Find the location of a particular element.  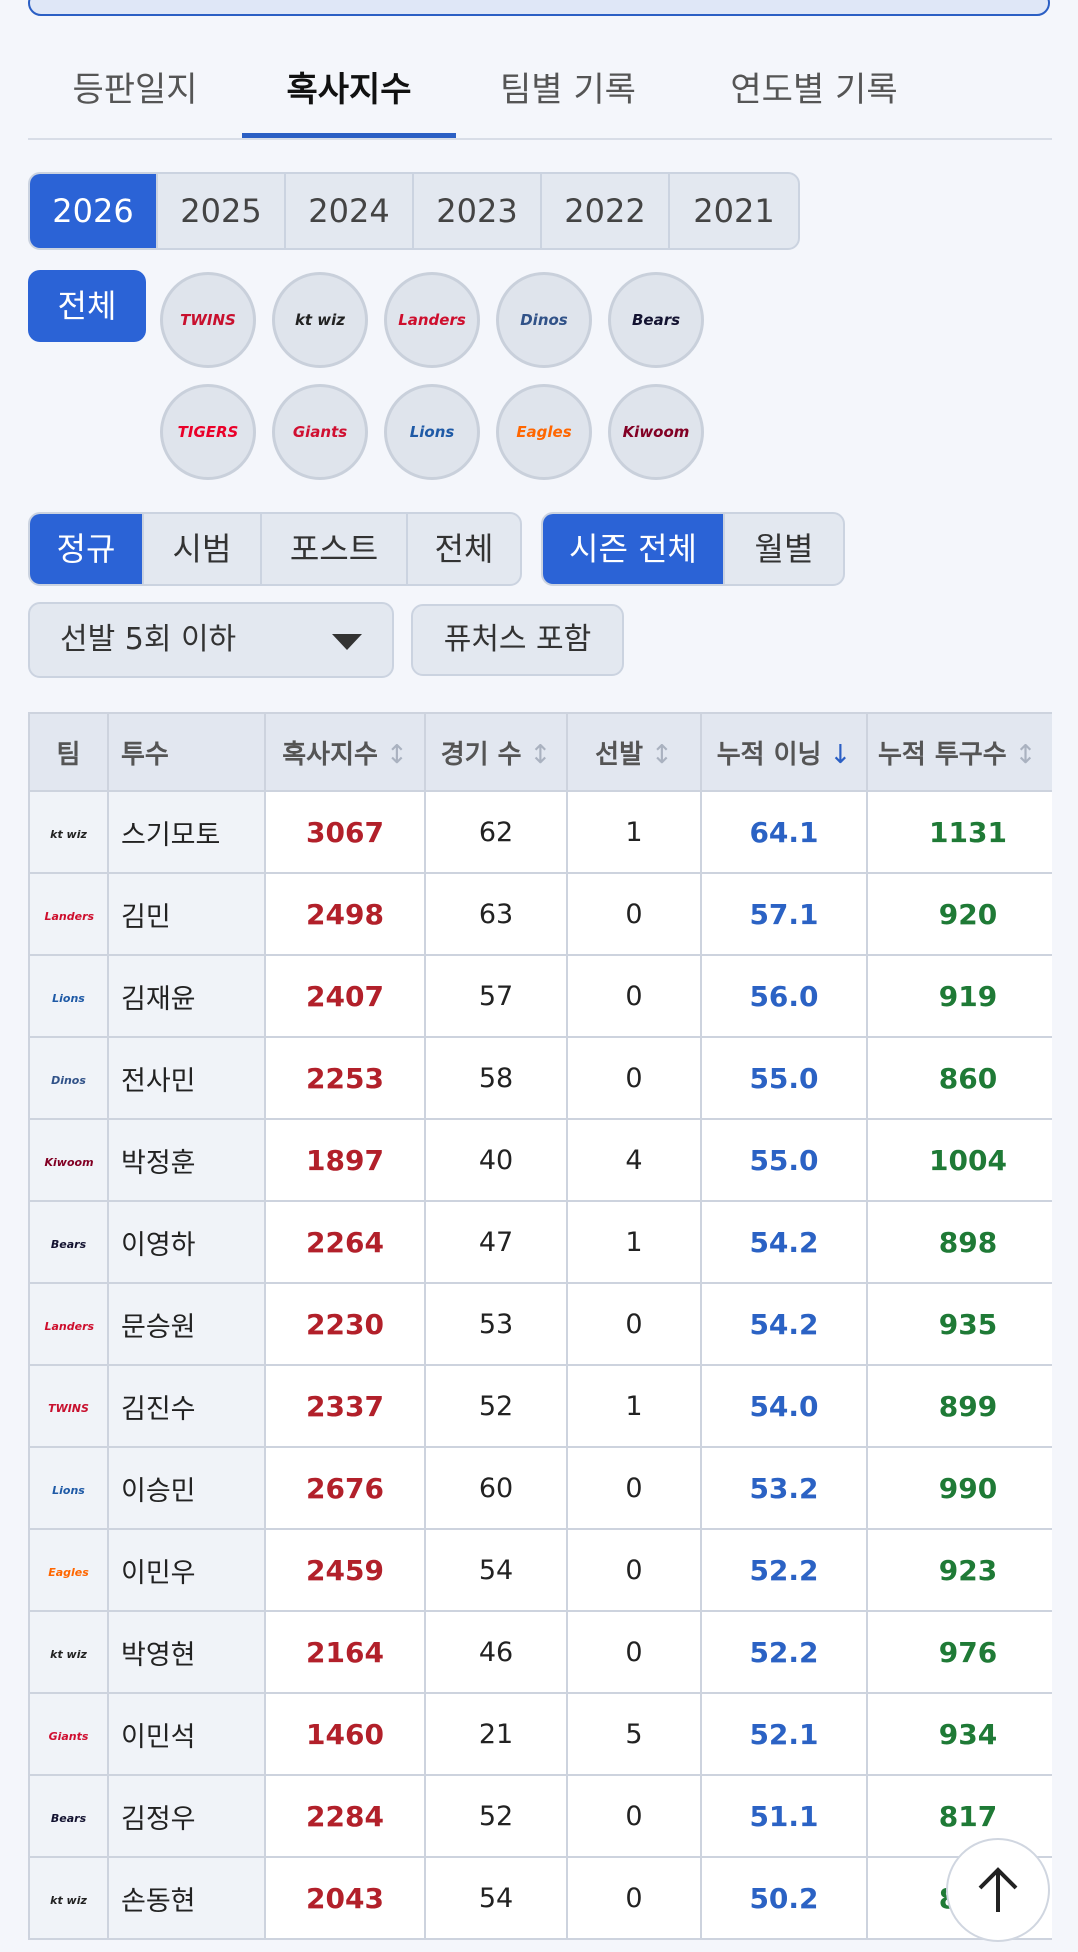

cumulative-innings: 56.0 is located at coordinates (784, 996).